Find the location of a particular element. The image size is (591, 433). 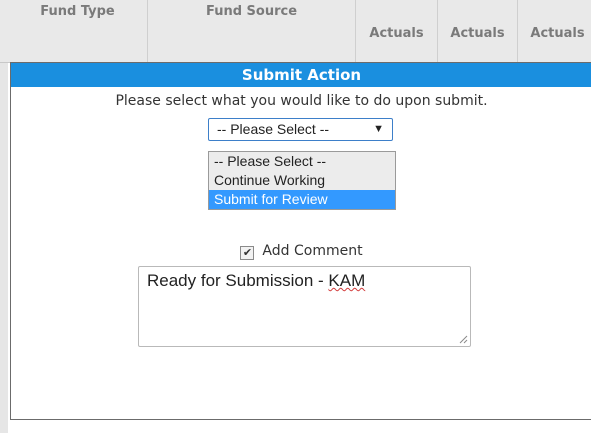

column-header-actuals-2: Actuals is located at coordinates (478, 31).